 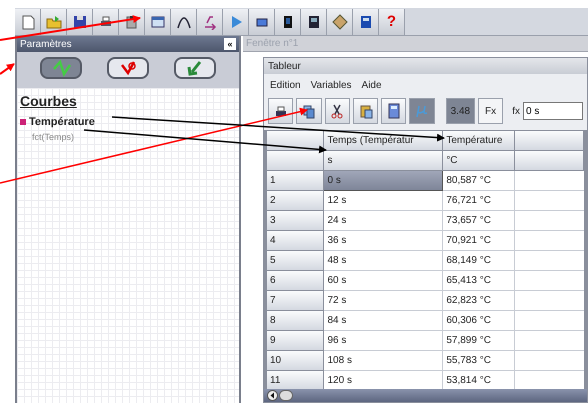 I want to click on row-header: 2, so click(x=295, y=201).